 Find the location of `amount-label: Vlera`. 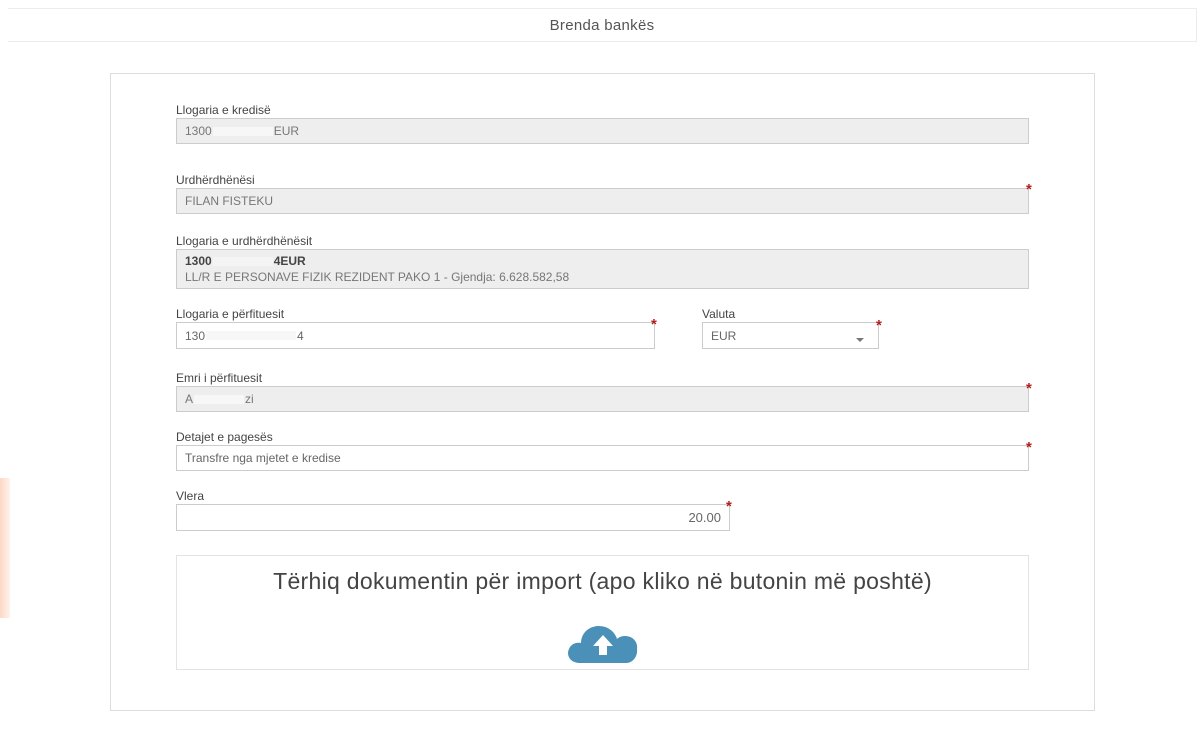

amount-label: Vlera is located at coordinates (190, 496).